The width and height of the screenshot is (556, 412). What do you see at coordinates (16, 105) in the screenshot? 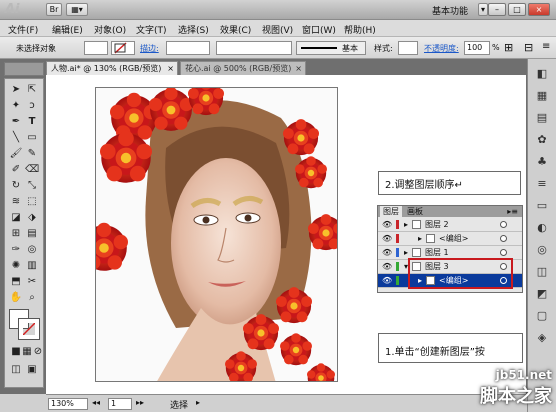
I see `magic-wand-tool-icon: ✦` at bounding box center [16, 105].